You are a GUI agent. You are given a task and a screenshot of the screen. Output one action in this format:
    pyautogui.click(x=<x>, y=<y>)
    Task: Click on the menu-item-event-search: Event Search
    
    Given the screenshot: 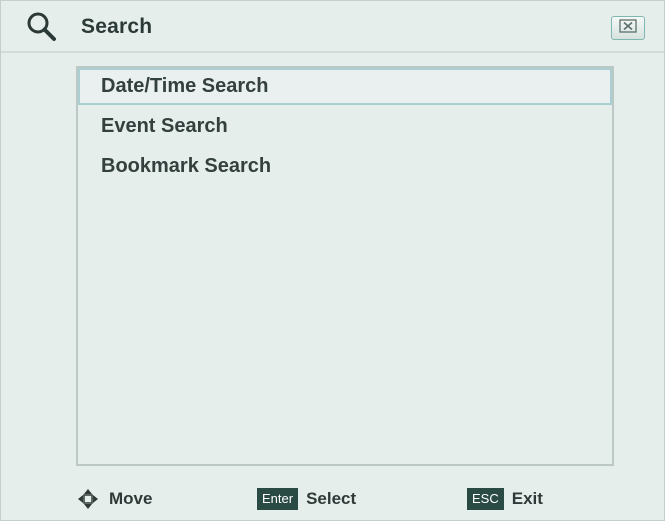 What is the action you would take?
    pyautogui.click(x=345, y=126)
    